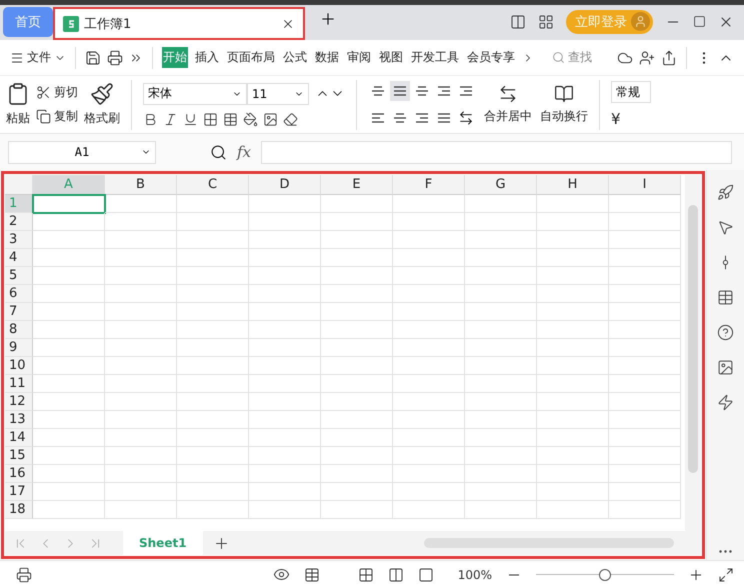  What do you see at coordinates (546, 22) in the screenshot?
I see `apps-icon` at bounding box center [546, 22].